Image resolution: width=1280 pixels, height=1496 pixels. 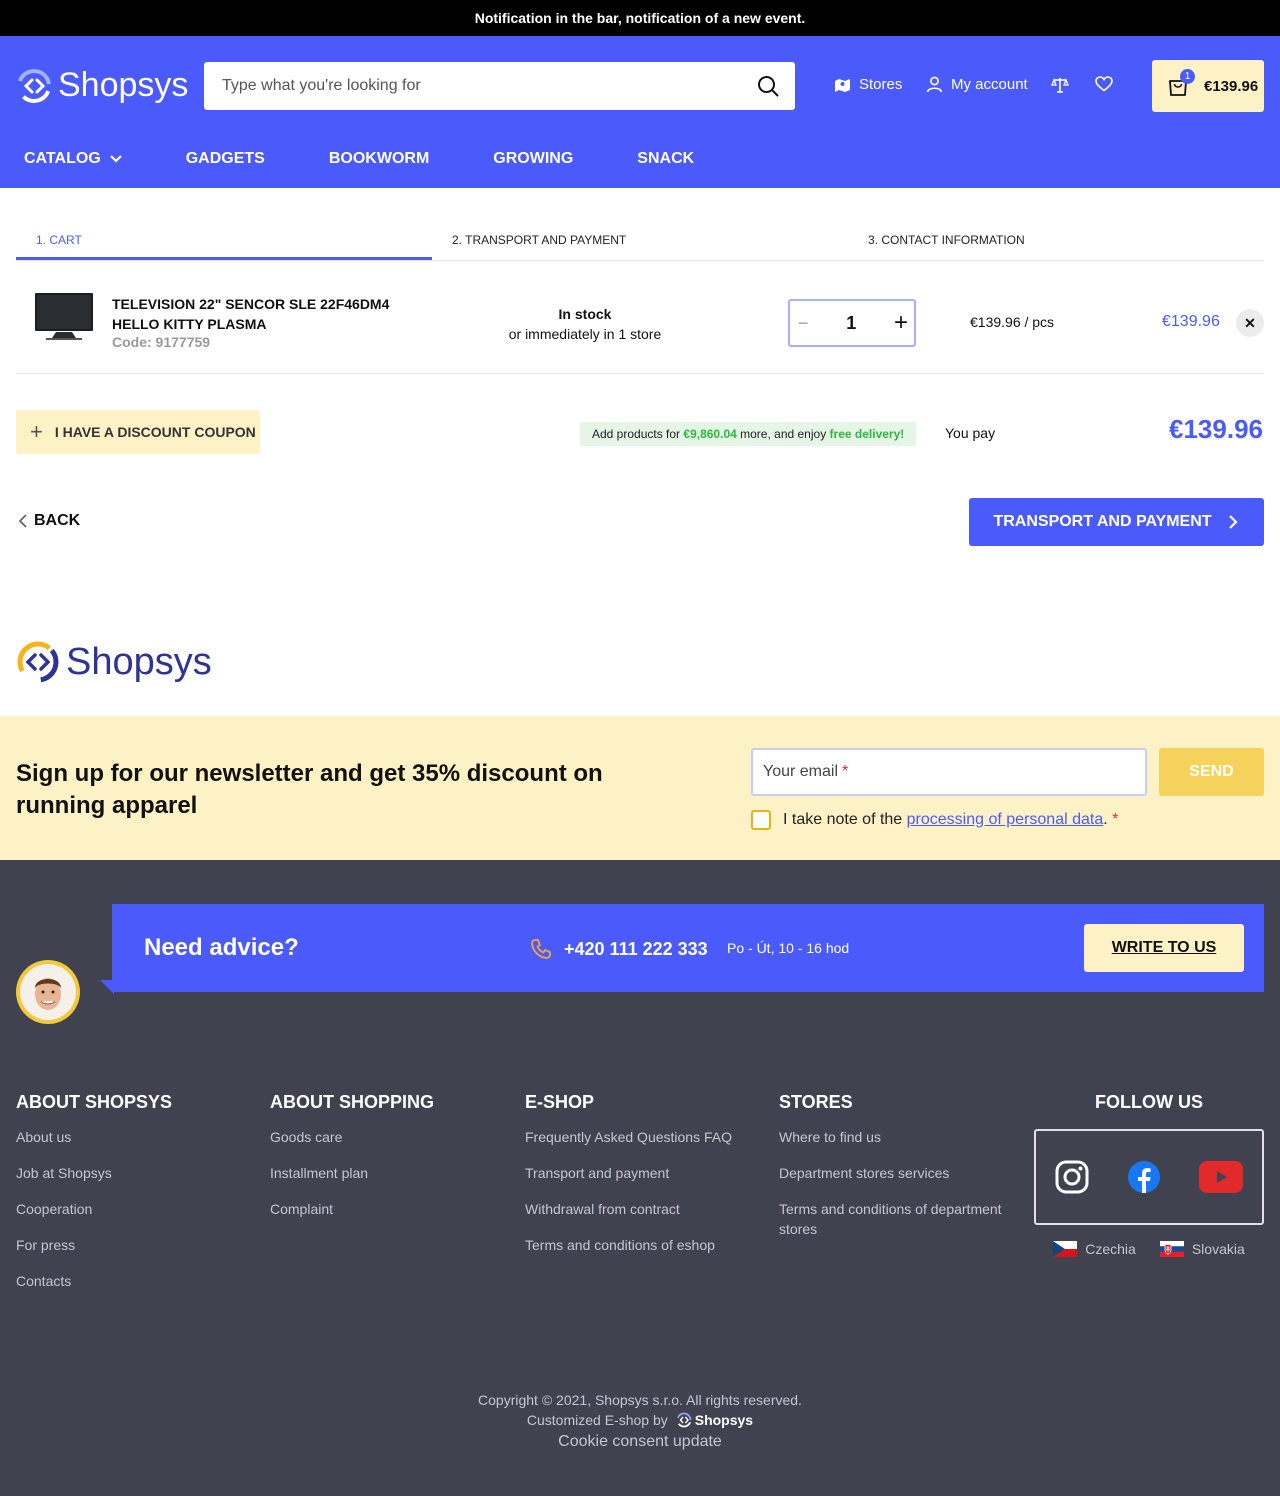 I want to click on back-label: BACK, so click(x=57, y=520).